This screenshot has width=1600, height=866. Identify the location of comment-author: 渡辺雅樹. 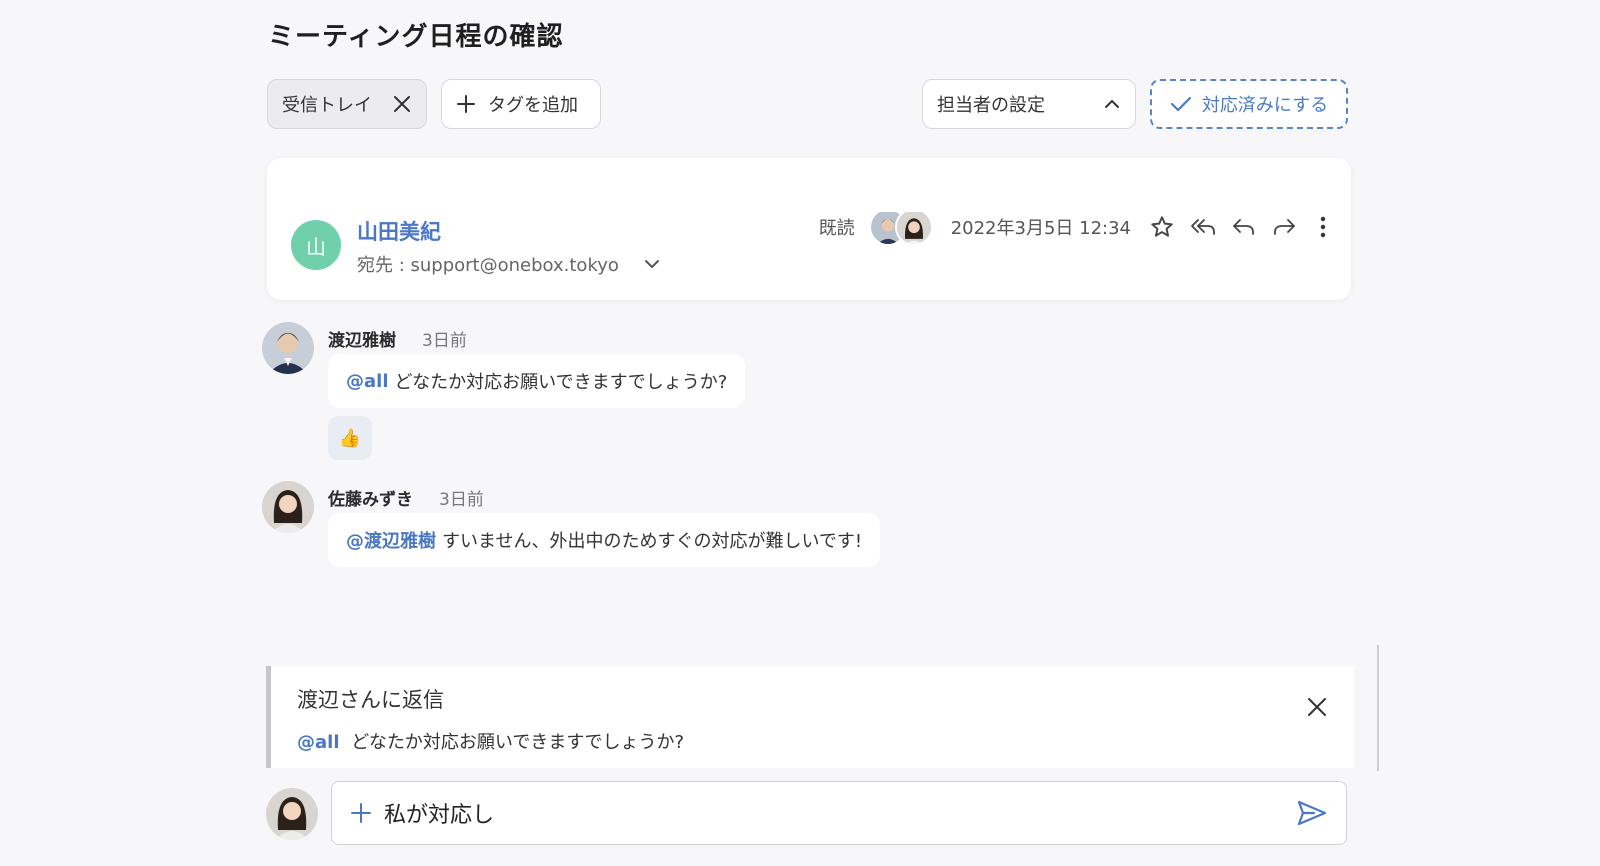
(362, 341).